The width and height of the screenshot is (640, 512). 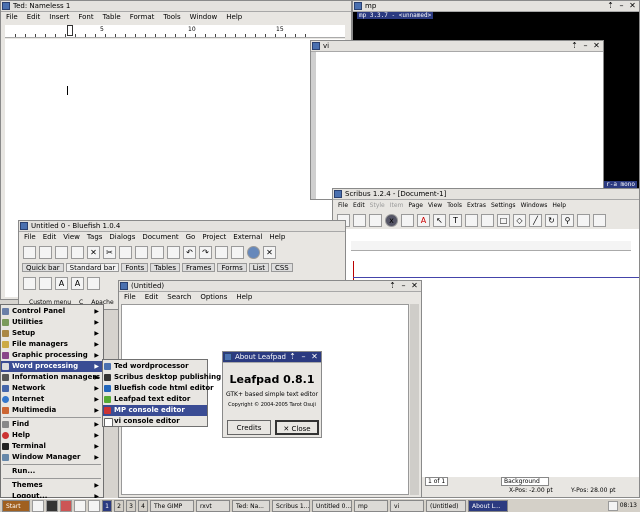 What do you see at coordinates (583, 220) in the screenshot?
I see `edit-contents-icon` at bounding box center [583, 220].